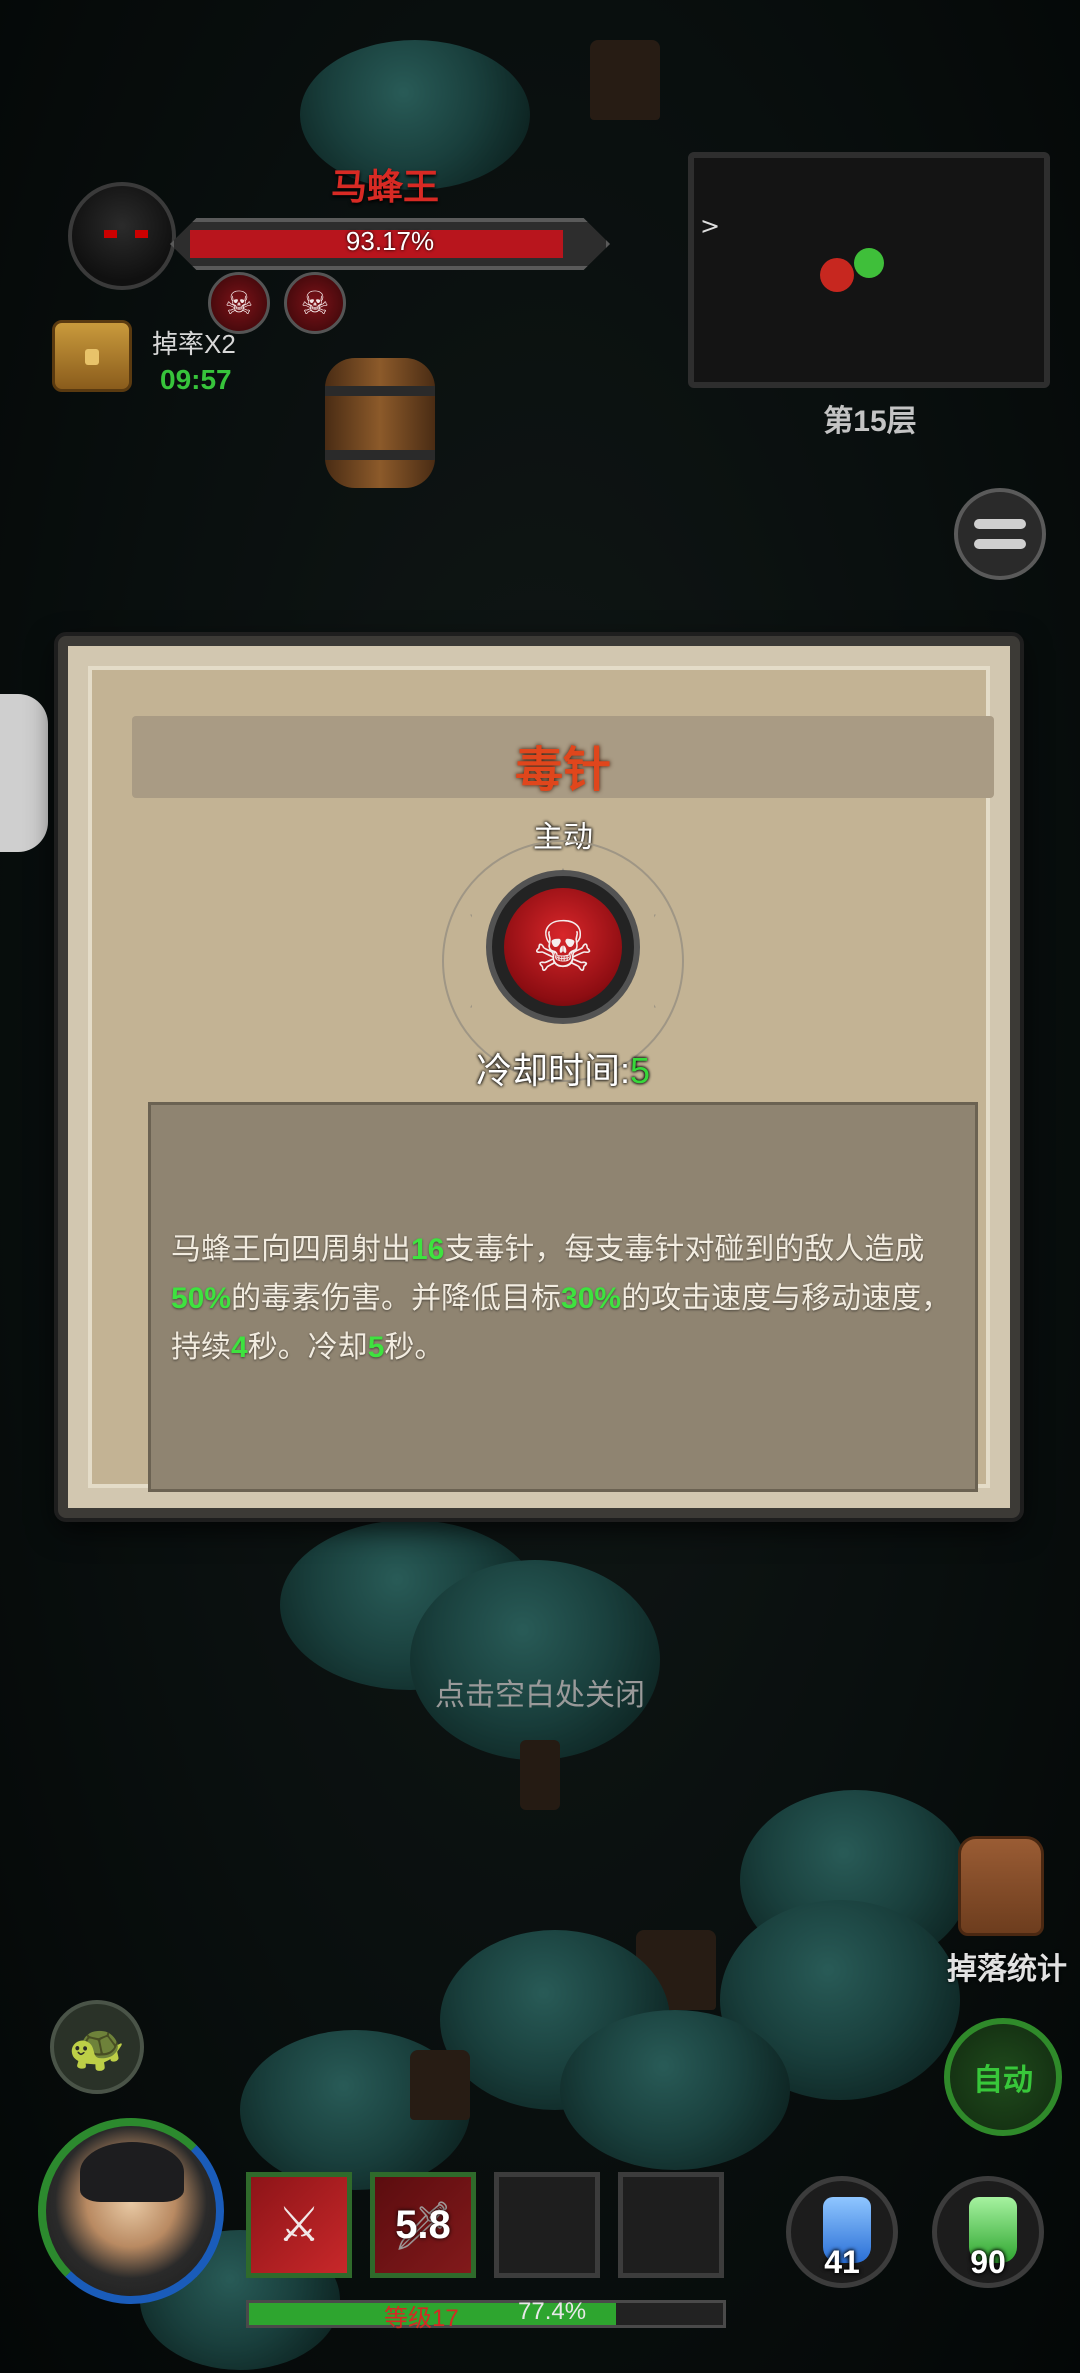 The width and height of the screenshot is (1080, 2373). Describe the element at coordinates (837, 275) in the screenshot. I see `minimap-boss-marker` at that location.